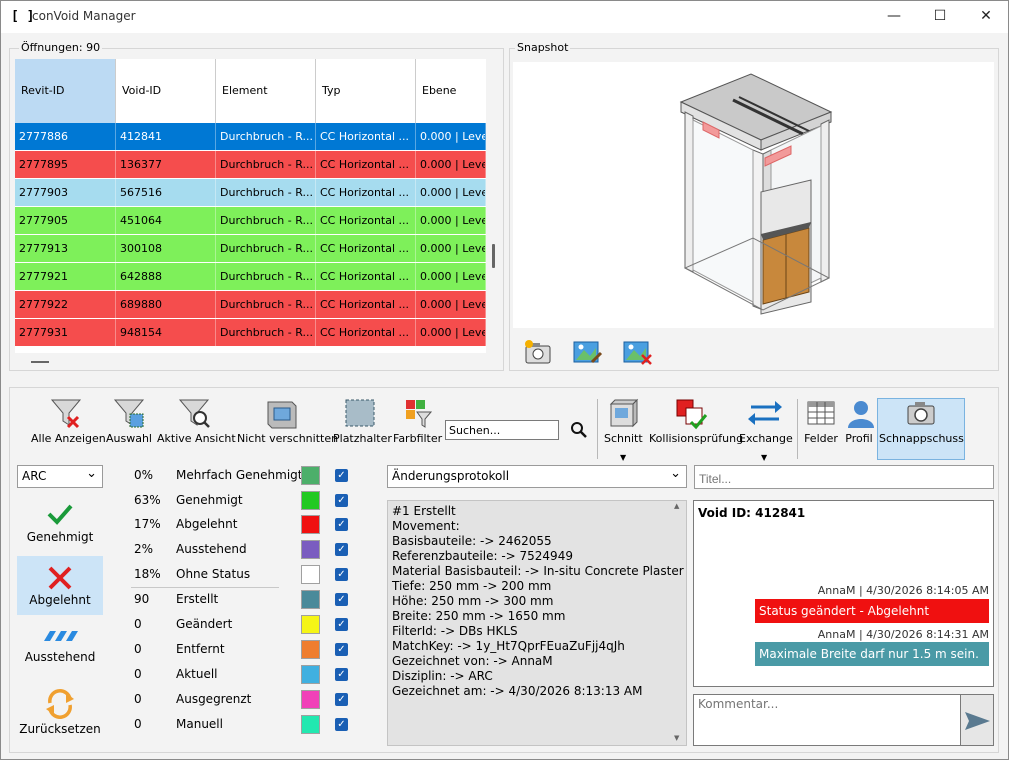  Describe the element at coordinates (366, 91) in the screenshot. I see `column-header-typ: Typ` at that location.